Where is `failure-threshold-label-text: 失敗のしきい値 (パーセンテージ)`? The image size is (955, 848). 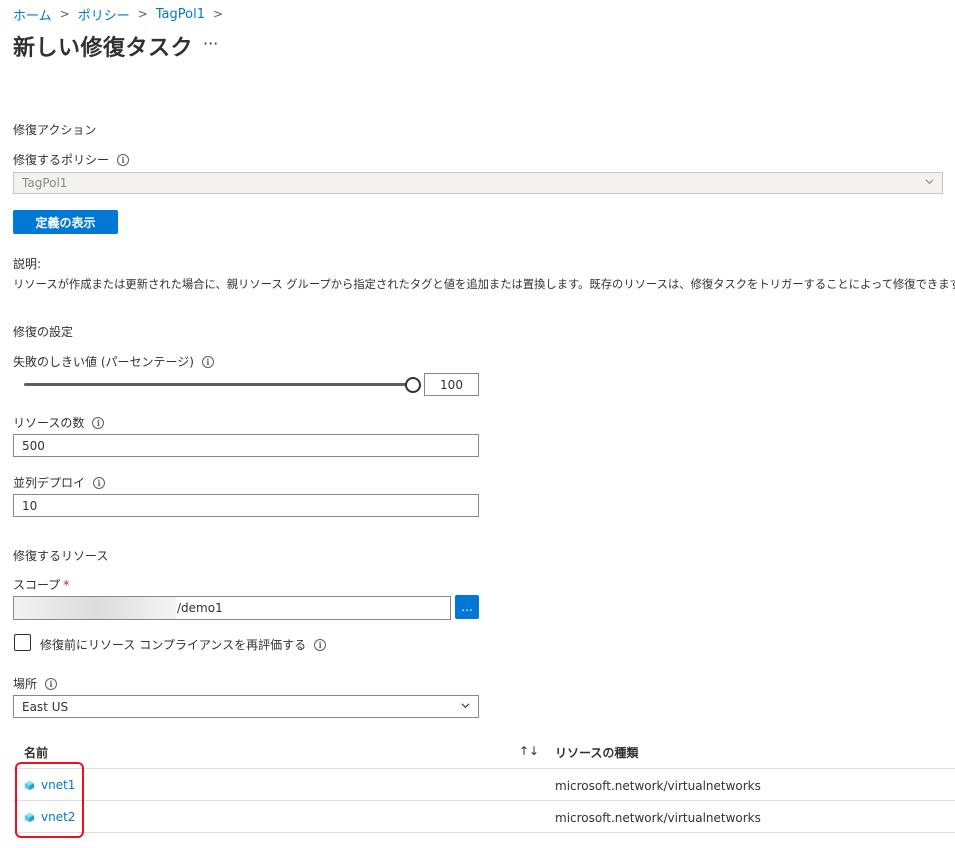 failure-threshold-label-text: 失敗のしきい値 (パーセンテージ) is located at coordinates (103, 362).